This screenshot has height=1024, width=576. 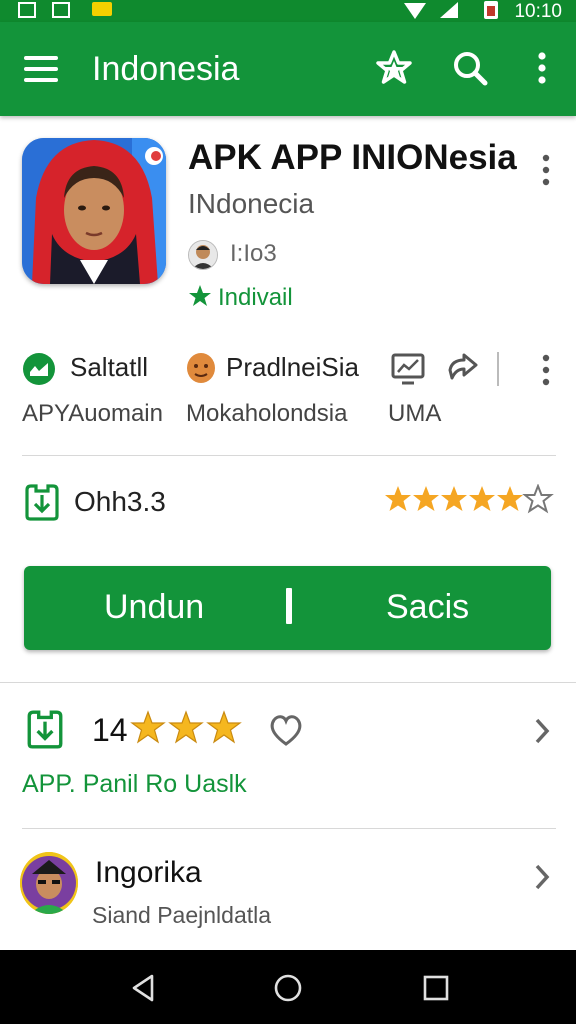 What do you see at coordinates (41, 69) in the screenshot?
I see `menu-icon` at bounding box center [41, 69].